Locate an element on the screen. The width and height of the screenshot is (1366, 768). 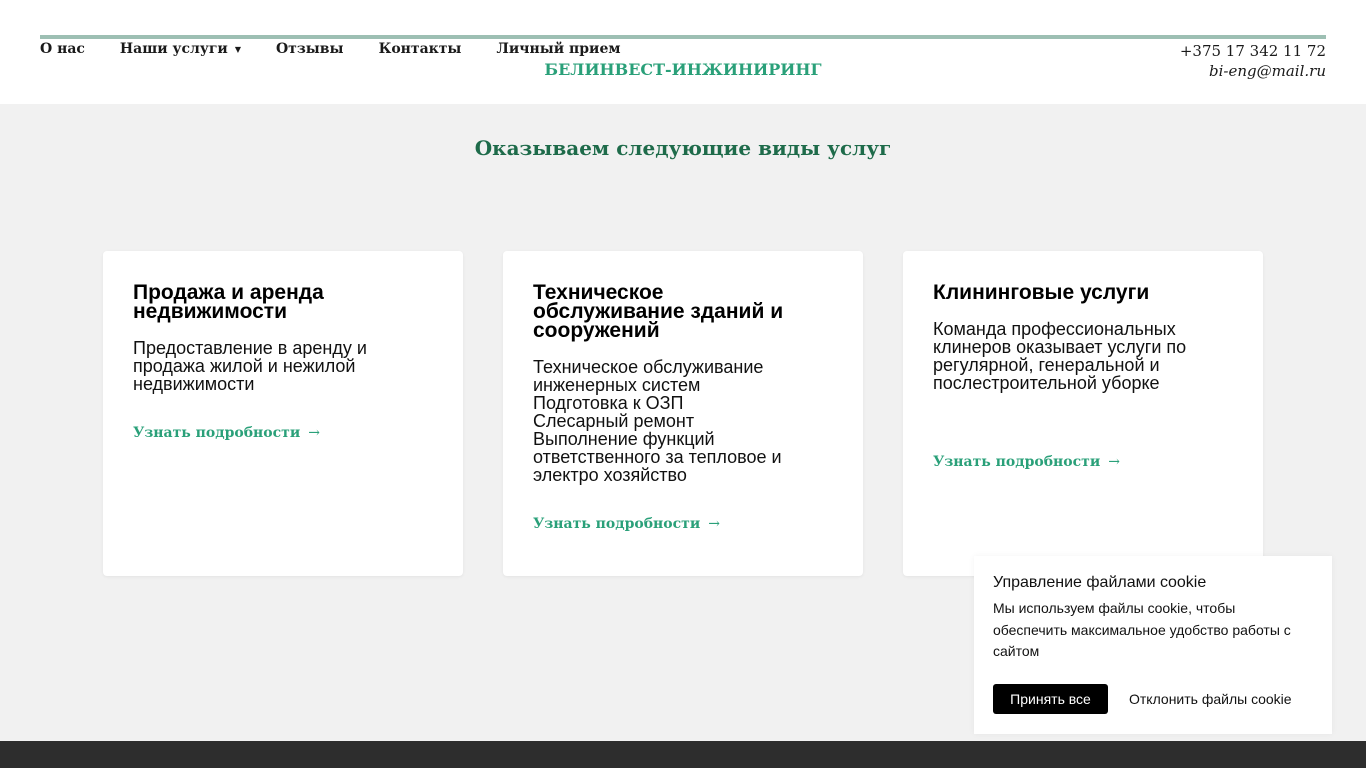
nav-item-services: Наши услуги ▼ is located at coordinates (180, 49).